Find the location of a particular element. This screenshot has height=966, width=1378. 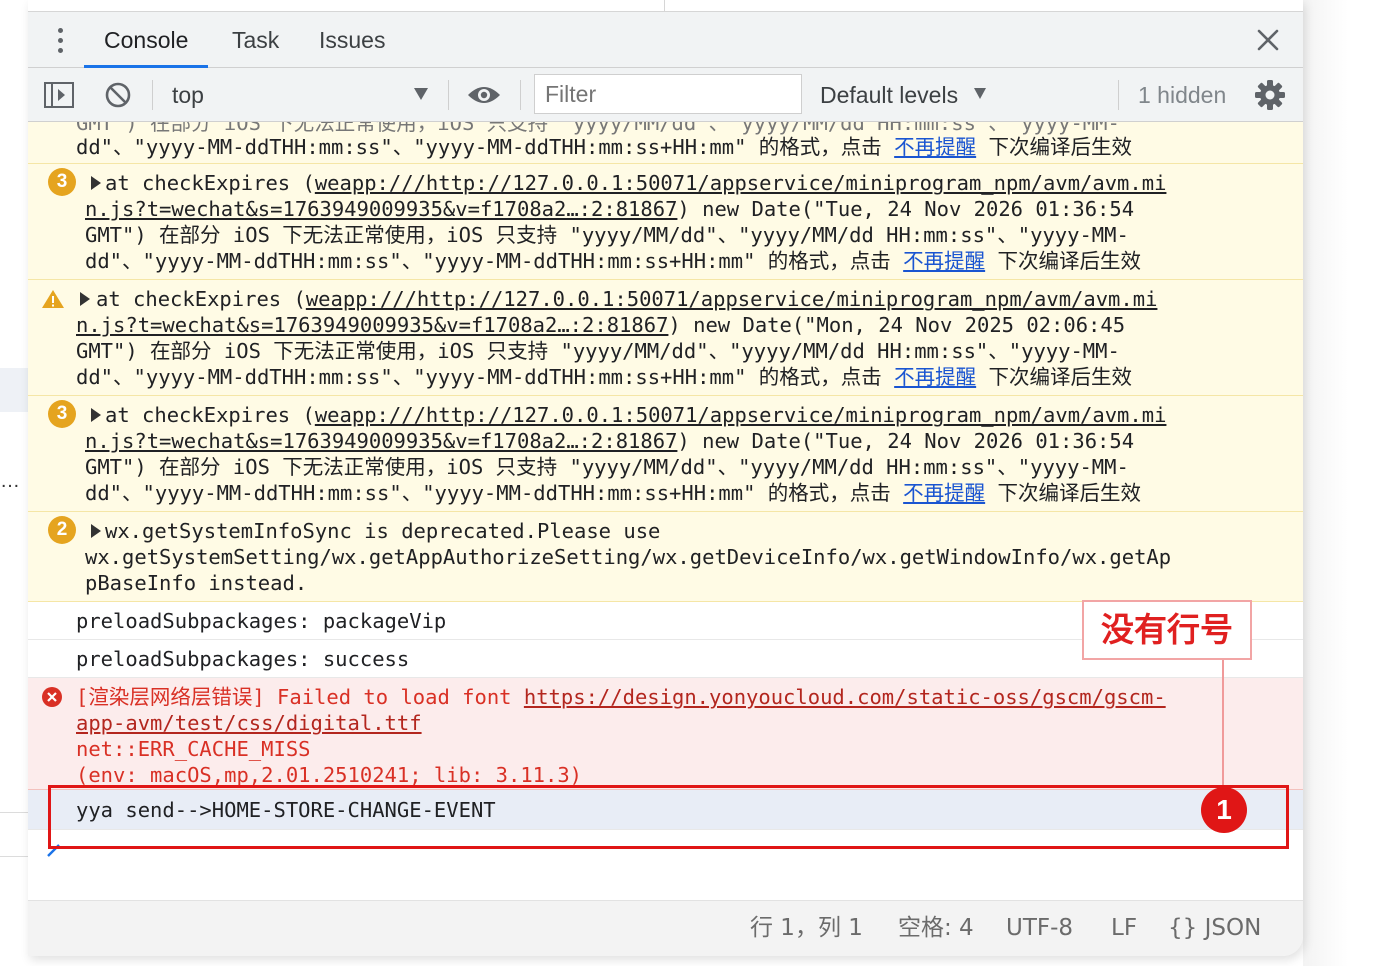

tab-task: Task is located at coordinates (255, 40).